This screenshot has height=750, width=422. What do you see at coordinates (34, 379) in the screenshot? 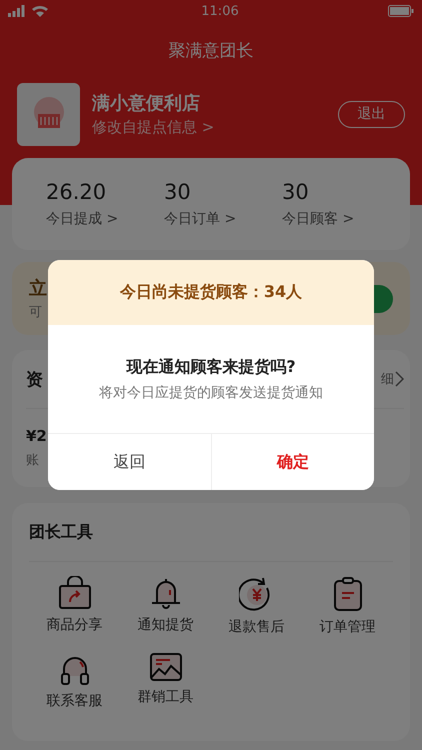
I see `funds-title: 资` at bounding box center [34, 379].